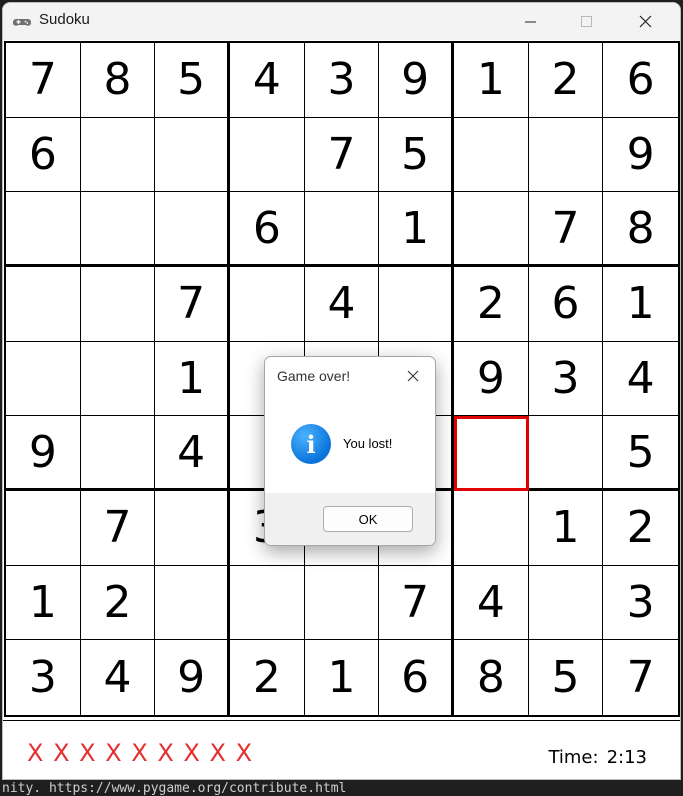 The height and width of the screenshot is (796, 683). What do you see at coordinates (118, 229) in the screenshot?
I see `cell-r3-c2` at bounding box center [118, 229].